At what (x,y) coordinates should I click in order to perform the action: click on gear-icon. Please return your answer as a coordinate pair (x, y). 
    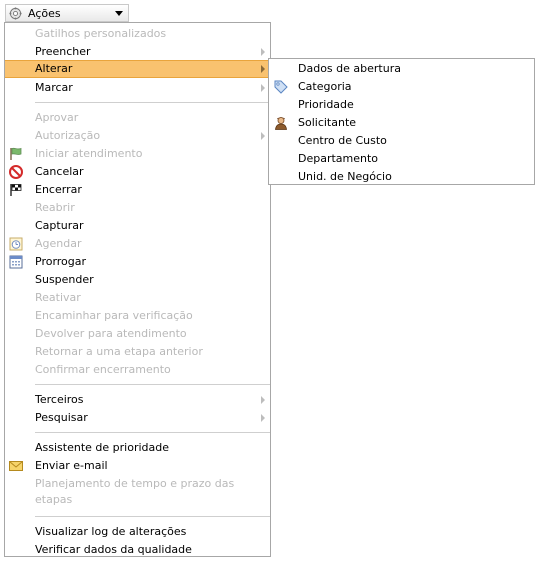
    Looking at the image, I should click on (15, 13).